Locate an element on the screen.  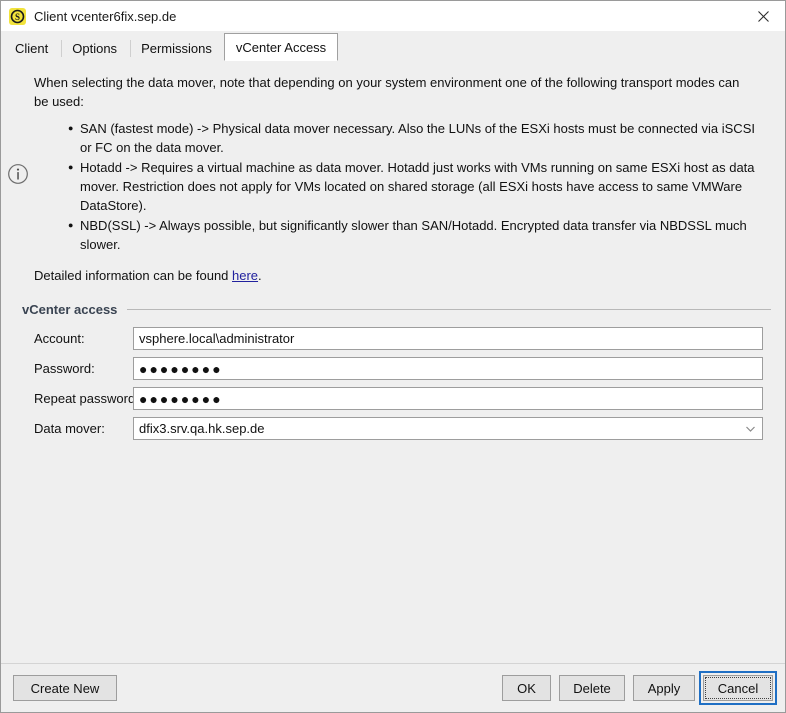
svg-text: S is located at coordinates (17, 16).